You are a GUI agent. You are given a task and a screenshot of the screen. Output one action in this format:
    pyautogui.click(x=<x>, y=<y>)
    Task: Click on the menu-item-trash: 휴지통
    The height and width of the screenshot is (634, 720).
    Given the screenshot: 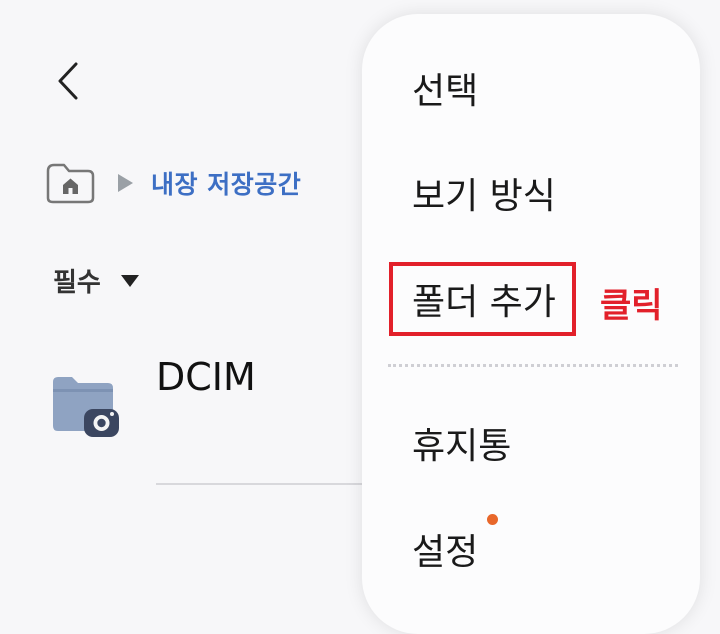 What is the action you would take?
    pyautogui.click(x=461, y=443)
    